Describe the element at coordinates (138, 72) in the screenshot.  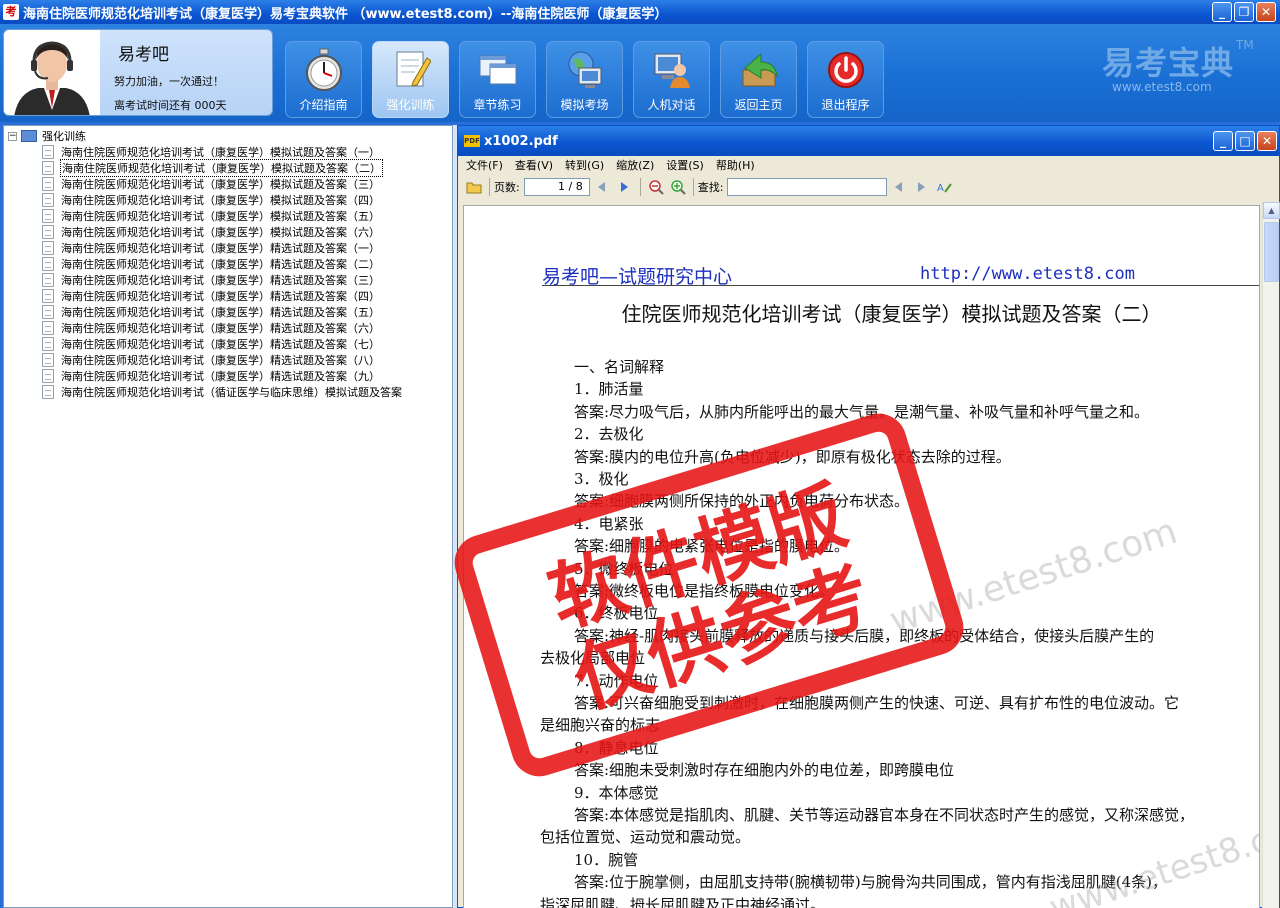
I see `profile-panel: 易考吧 努力加油，一次通过！ 离考试时间还有 000天` at that location.